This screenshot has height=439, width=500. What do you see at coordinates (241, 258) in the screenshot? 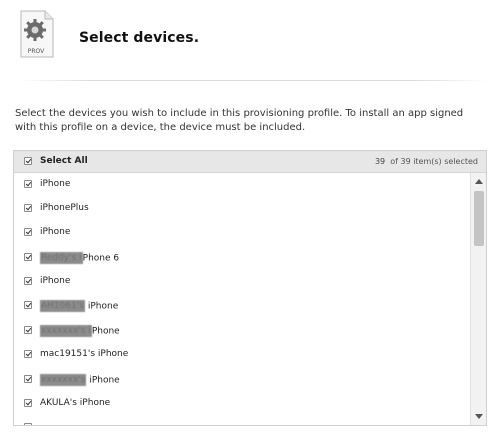
I see `device-row: Reddy's iPhone 6` at bounding box center [241, 258].